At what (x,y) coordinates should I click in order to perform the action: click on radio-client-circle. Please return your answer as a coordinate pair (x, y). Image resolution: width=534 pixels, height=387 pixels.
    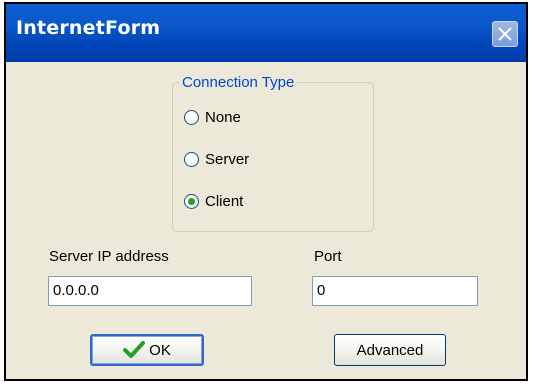
    Looking at the image, I should click on (191, 201).